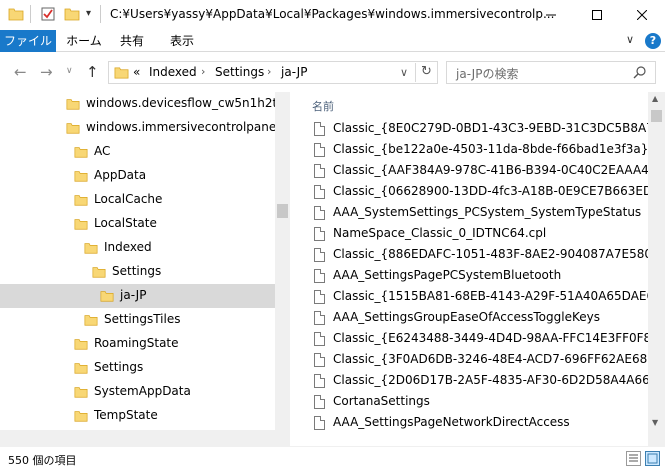 Image resolution: width=665 pixels, height=470 pixels. I want to click on file-list-scrollbar: ▲ ▼, so click(656, 269).